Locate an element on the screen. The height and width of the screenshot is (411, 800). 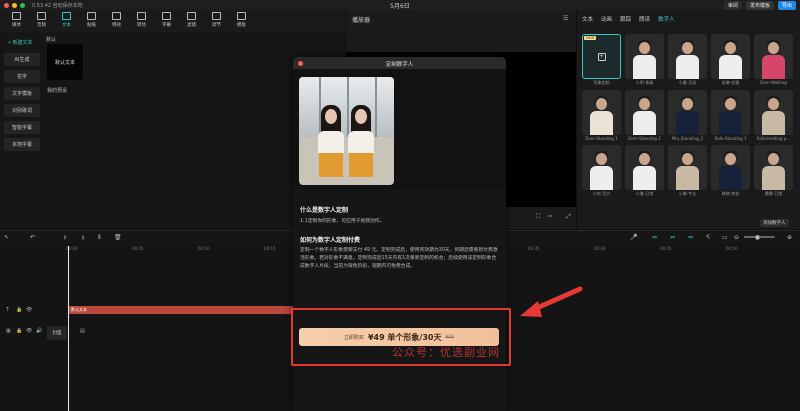
snap-icon: ⇔ is located at coordinates (672, 237).